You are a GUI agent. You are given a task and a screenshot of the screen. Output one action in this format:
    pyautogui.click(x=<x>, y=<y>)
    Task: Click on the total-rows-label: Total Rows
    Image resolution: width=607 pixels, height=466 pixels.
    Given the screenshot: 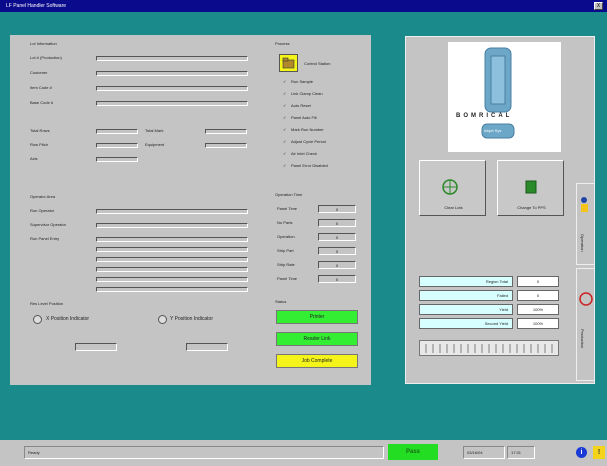 What is the action you would take?
    pyautogui.click(x=40, y=130)
    